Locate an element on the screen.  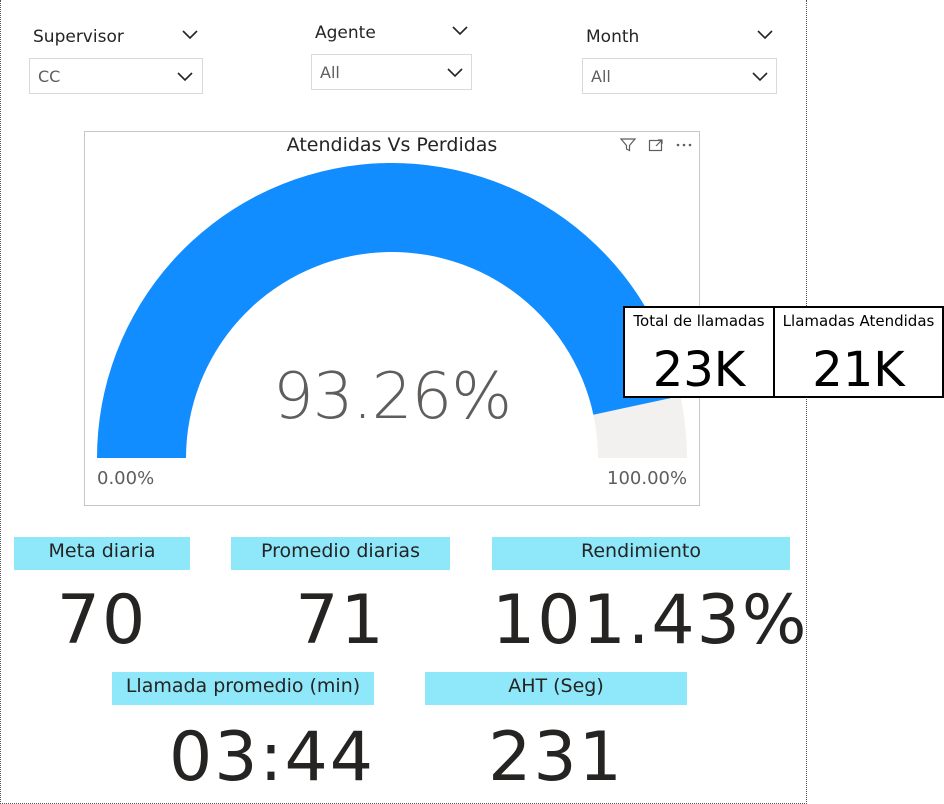
total-llamadas-value: 23K is located at coordinates (699, 370).